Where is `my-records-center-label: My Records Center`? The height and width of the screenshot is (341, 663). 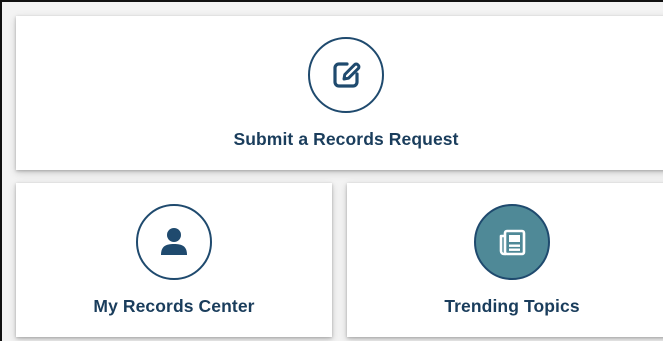
my-records-center-label: My Records Center is located at coordinates (174, 305).